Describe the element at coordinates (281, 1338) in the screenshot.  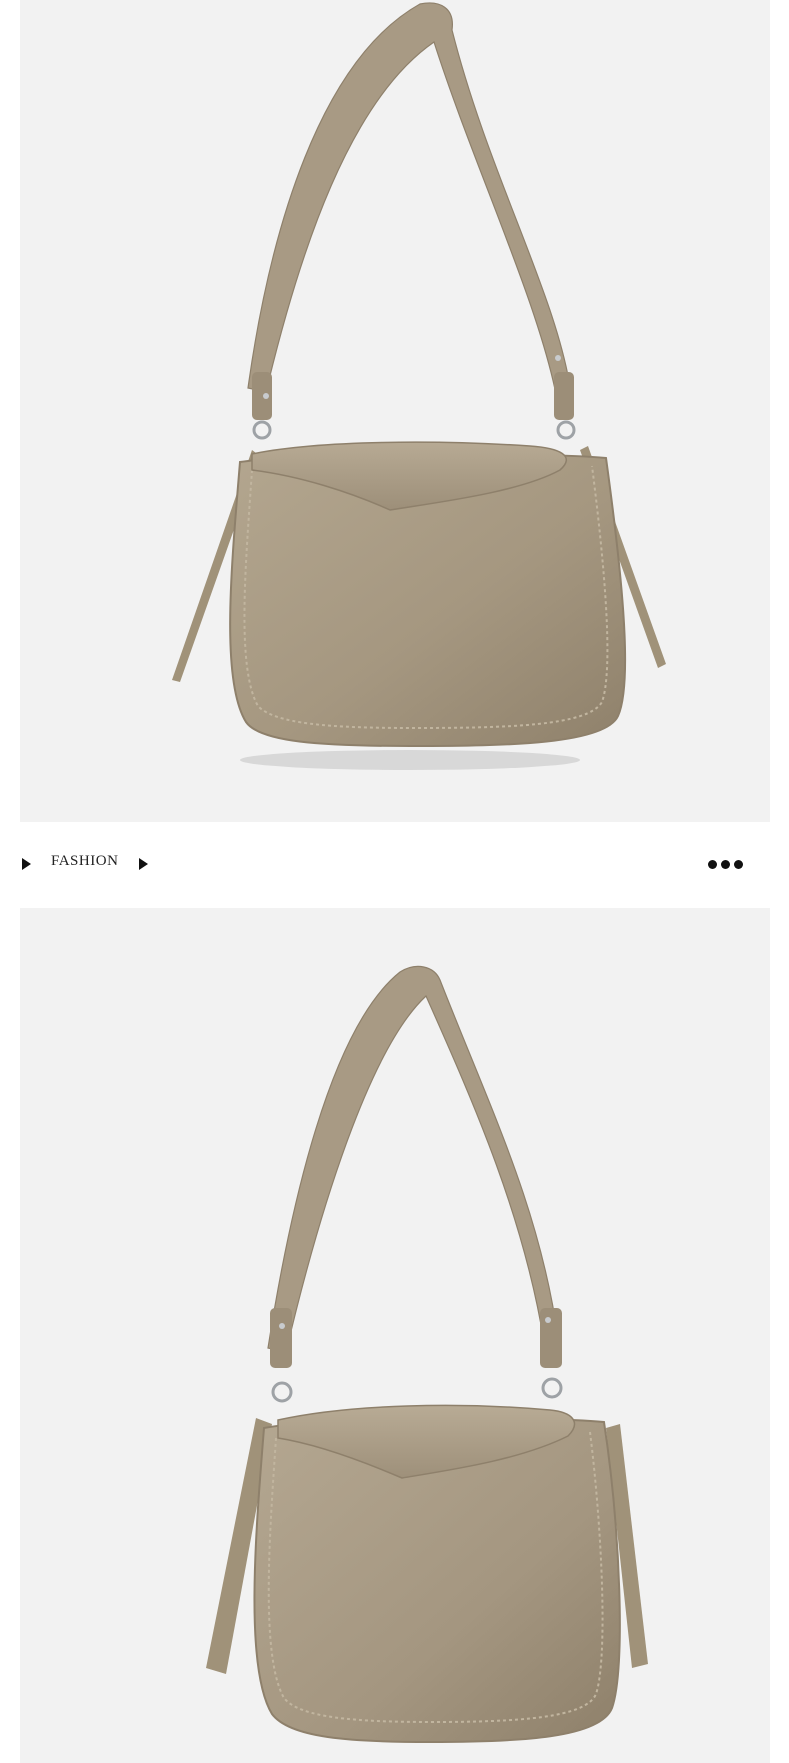
I see `left-strap-tab` at that location.